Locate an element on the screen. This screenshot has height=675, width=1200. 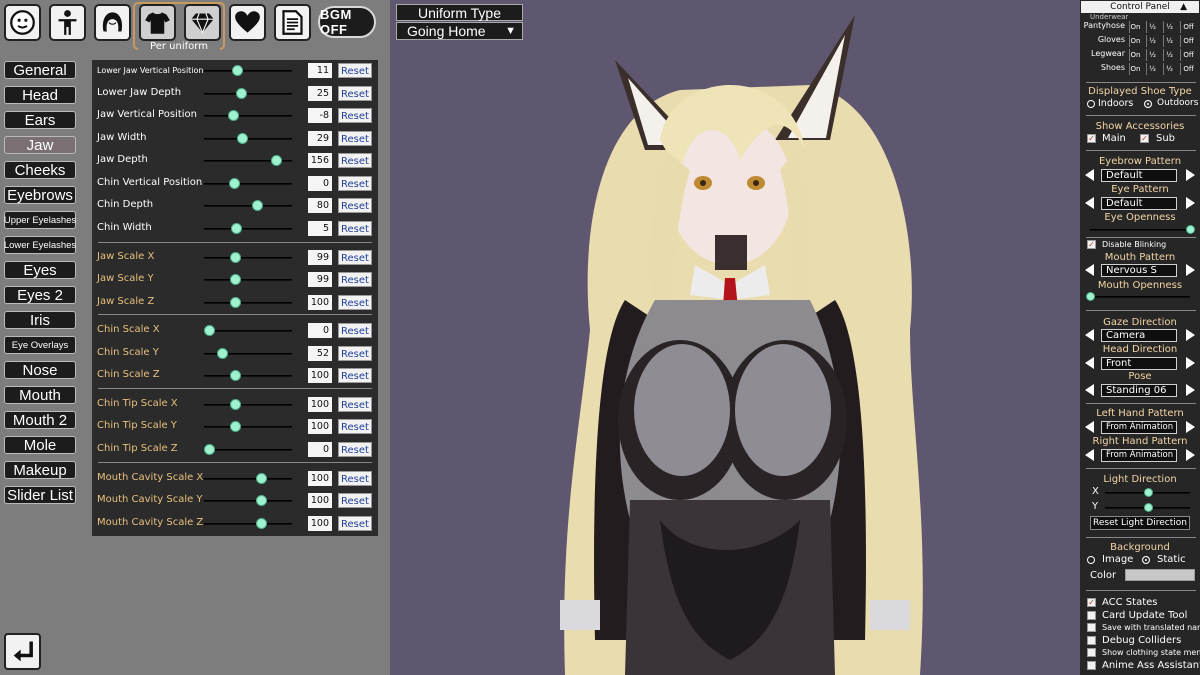
nav-item-general: General is located at coordinates (40, 70).